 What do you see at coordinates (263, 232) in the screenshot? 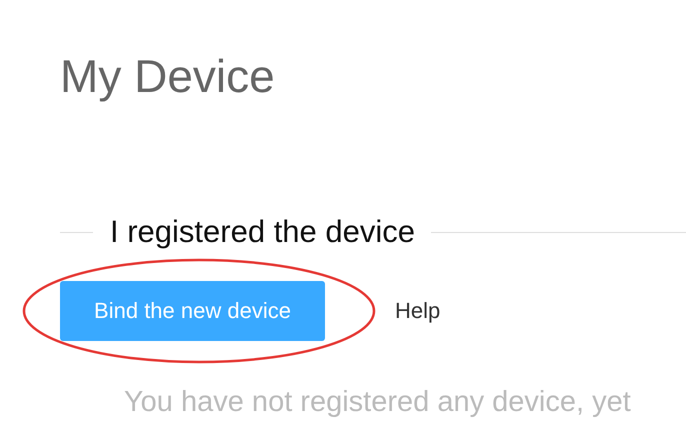
I see `section-heading: I registered the device` at bounding box center [263, 232].